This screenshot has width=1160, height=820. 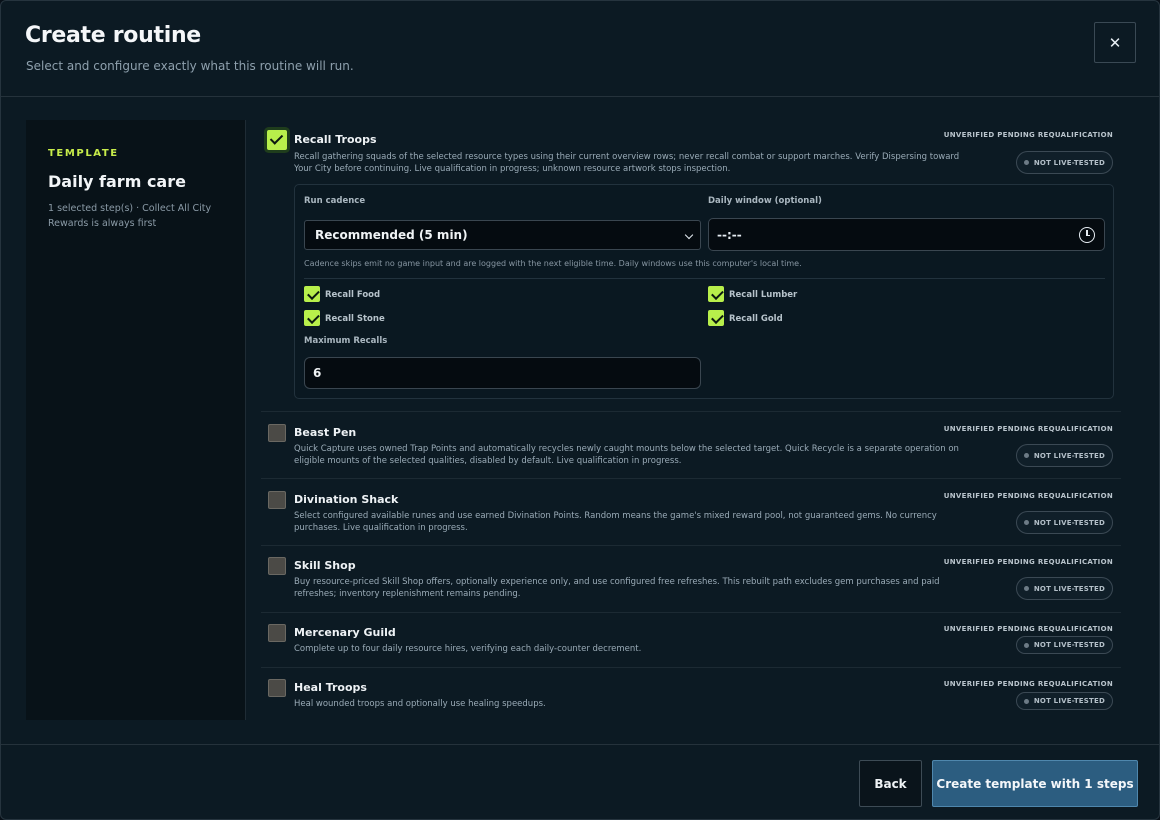 I want to click on step-name: Recall Troops, so click(x=335, y=139).